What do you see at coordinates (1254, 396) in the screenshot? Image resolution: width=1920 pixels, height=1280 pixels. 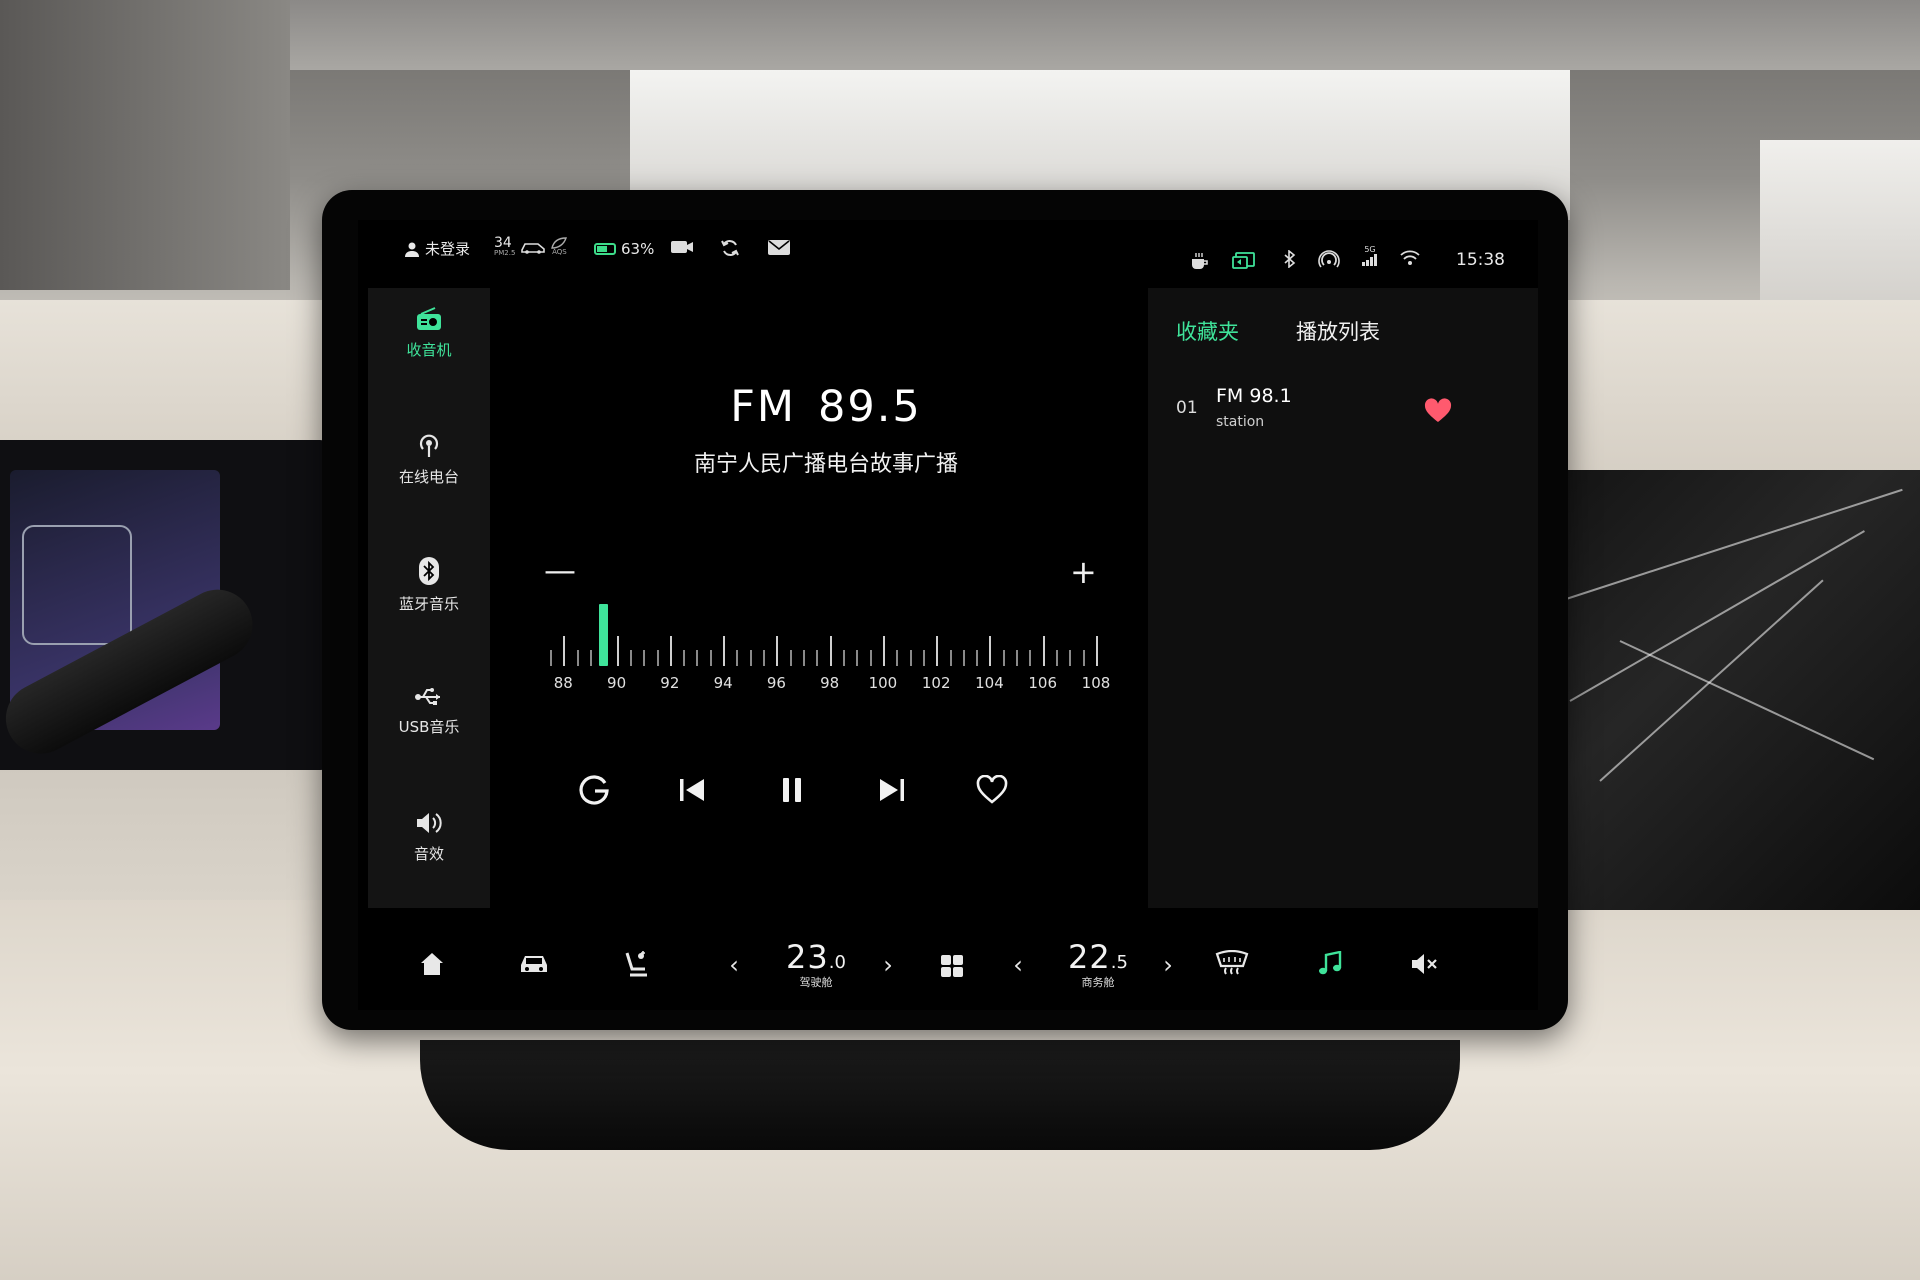 I see `favorite-frequency: FM 98.1` at bounding box center [1254, 396].